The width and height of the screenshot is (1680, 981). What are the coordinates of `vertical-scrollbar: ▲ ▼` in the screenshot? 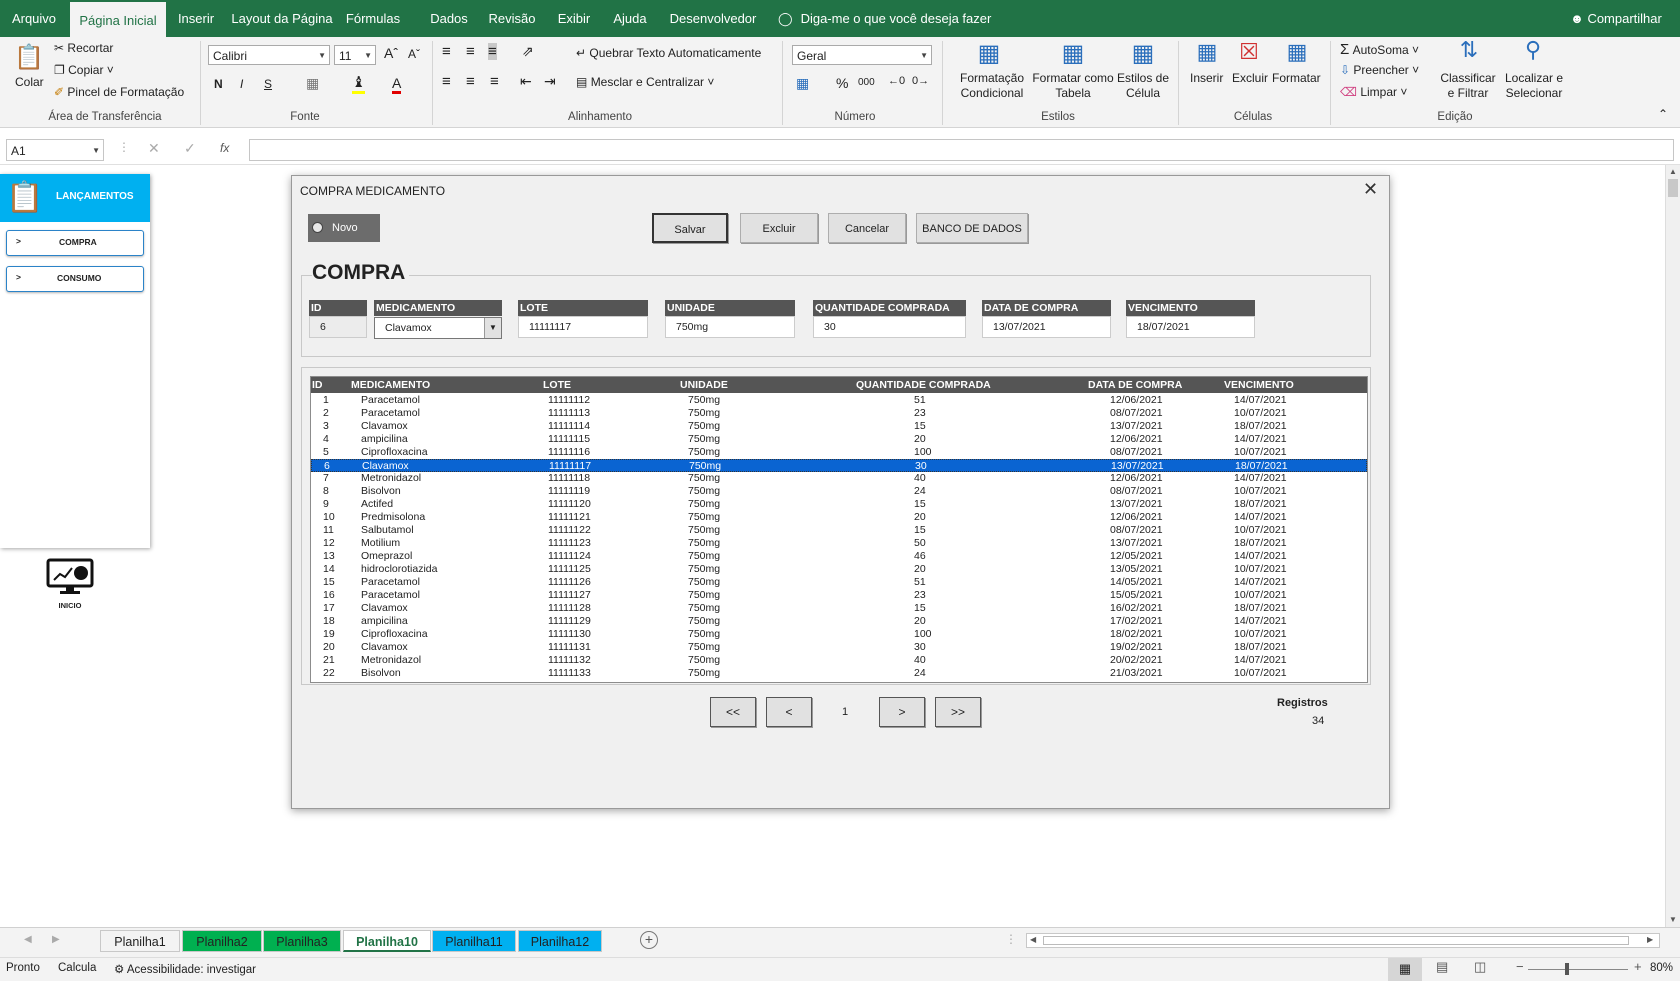 It's located at (1672, 546).